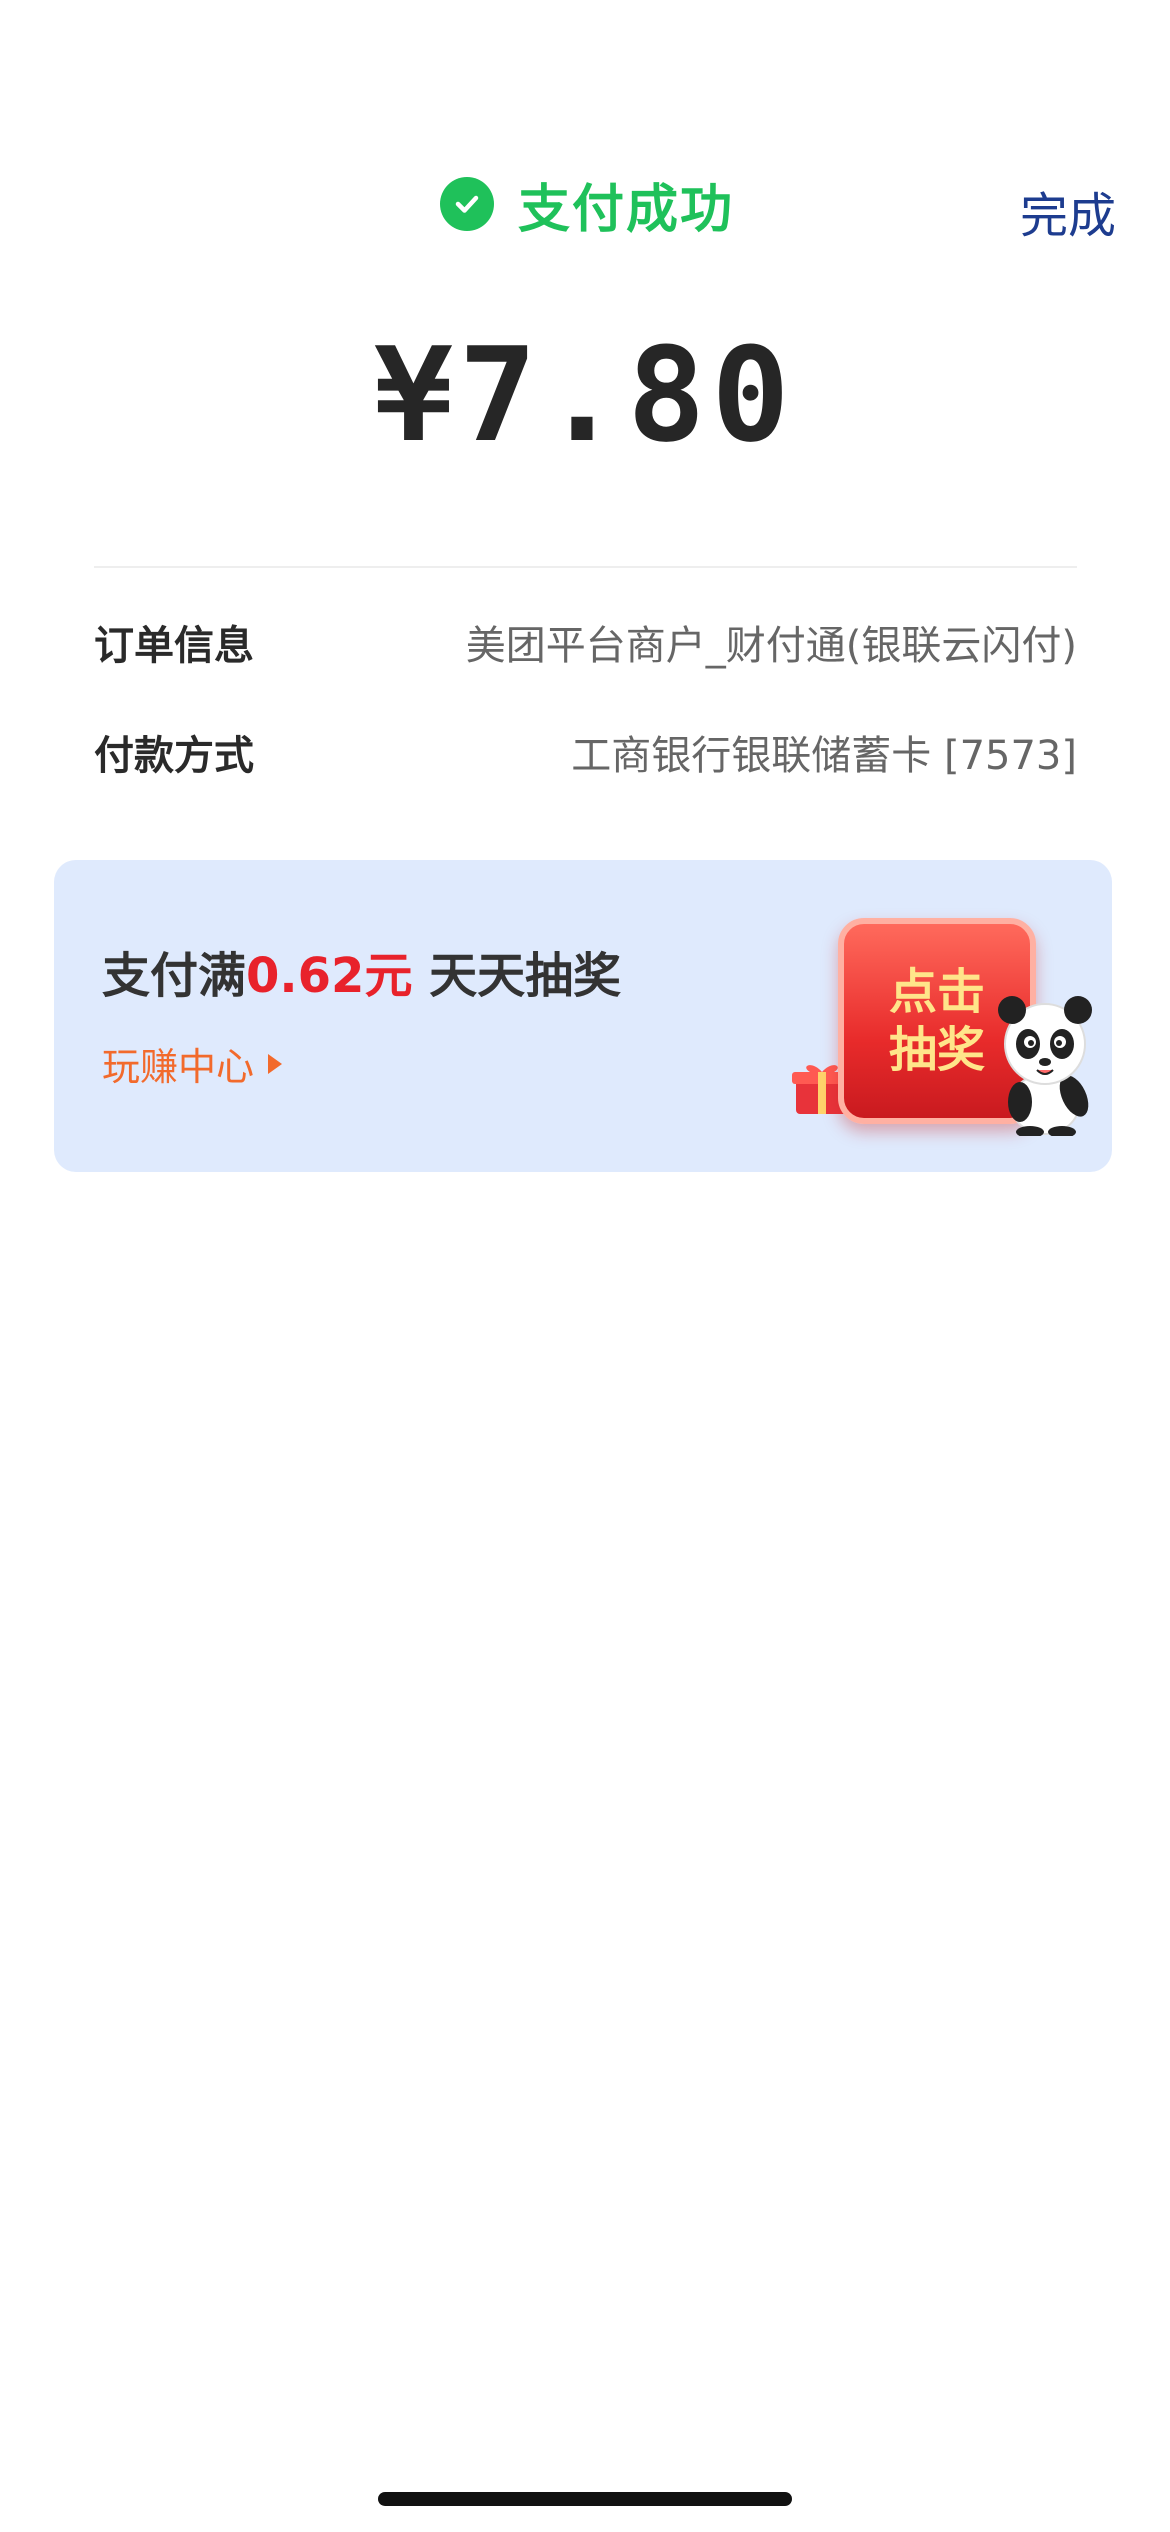  I want to click on payment-status-header: 支付成功 完成, so click(585, 208).